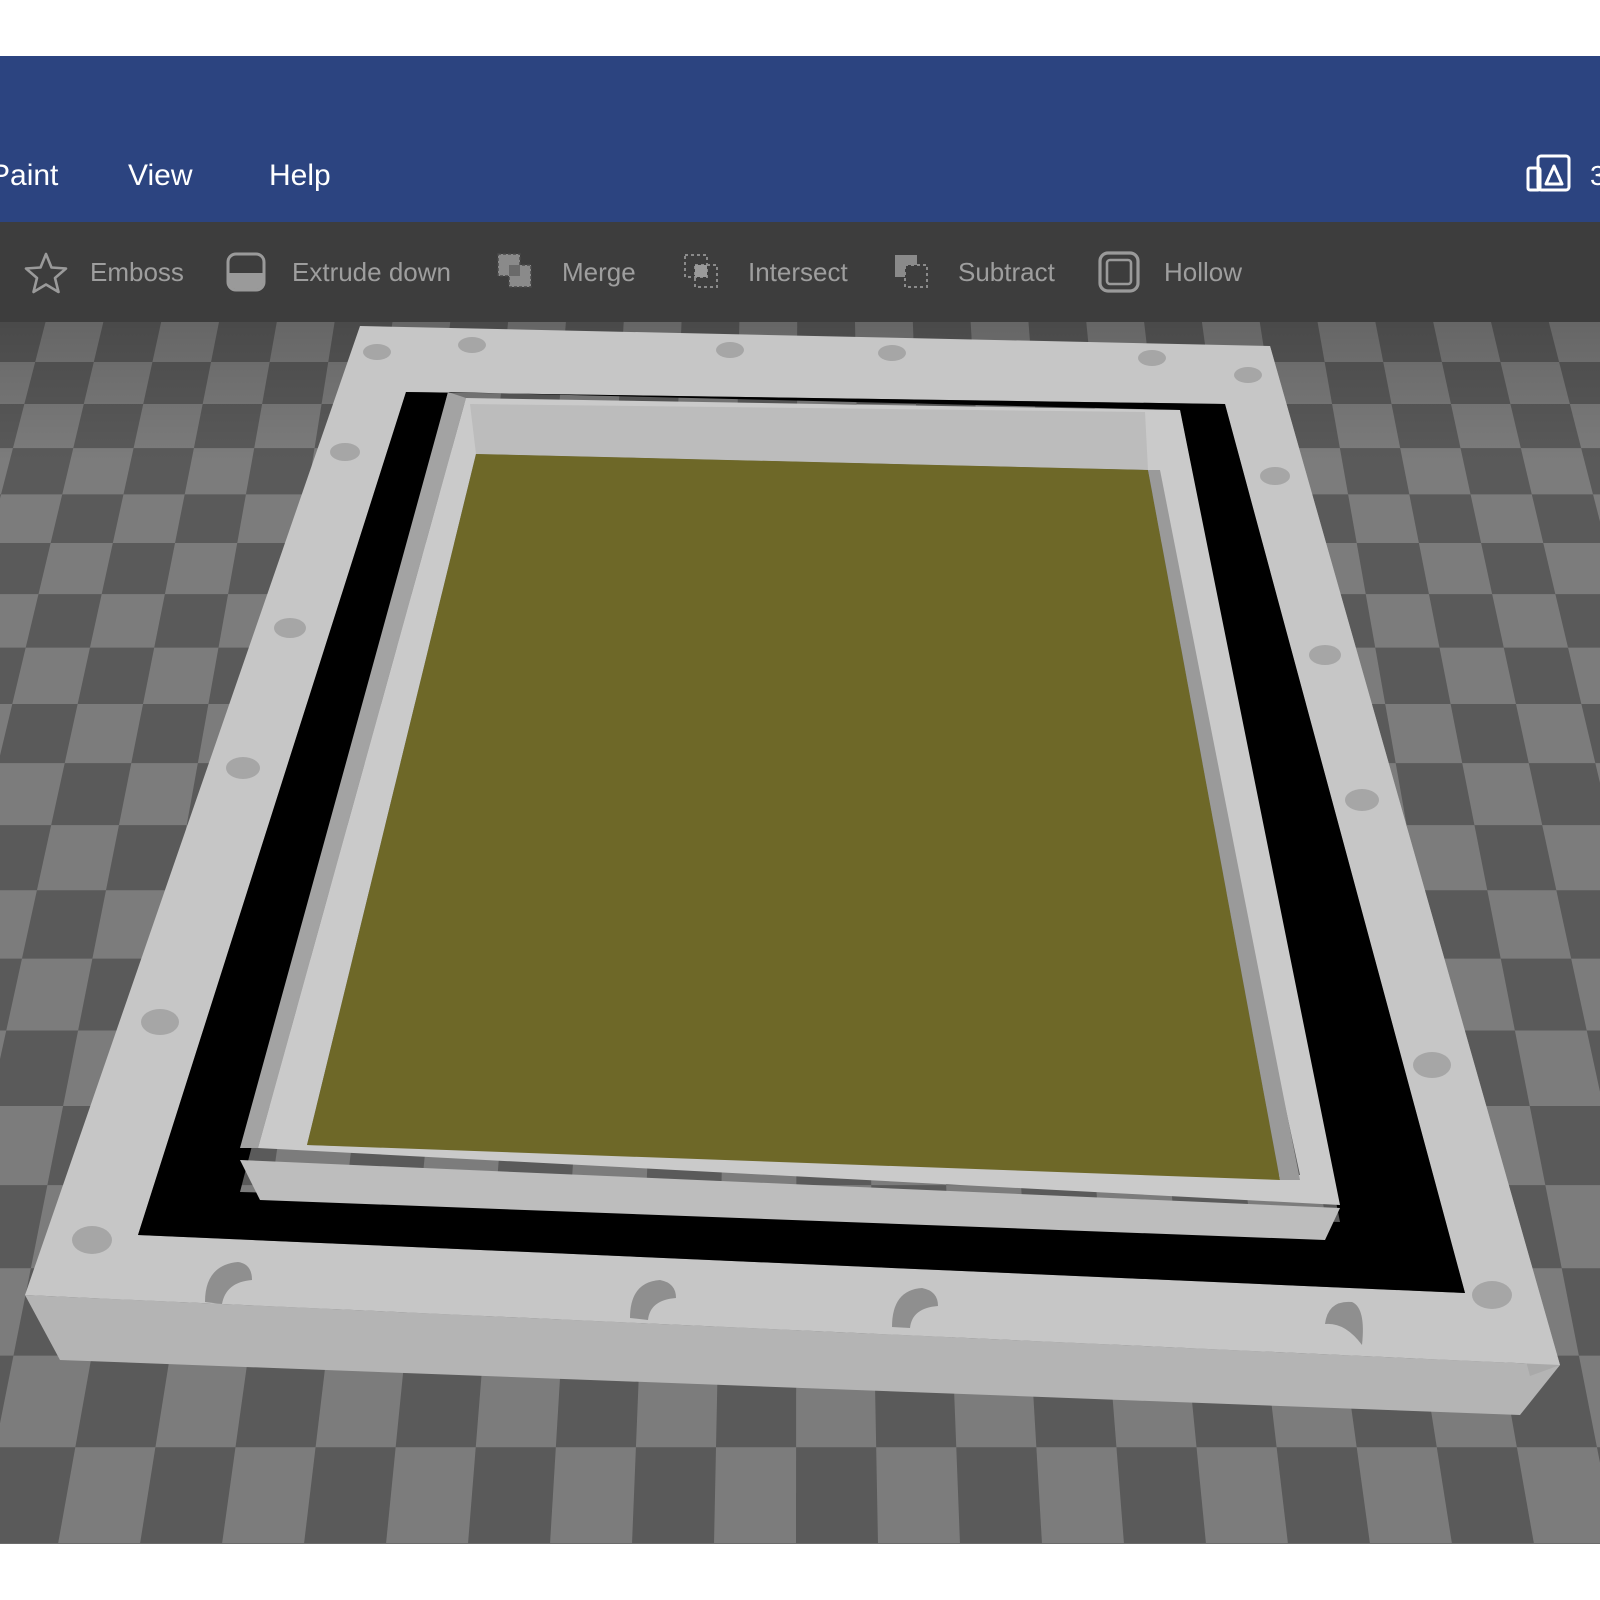  I want to click on extrude-down-label: Extrude down, so click(371, 272).